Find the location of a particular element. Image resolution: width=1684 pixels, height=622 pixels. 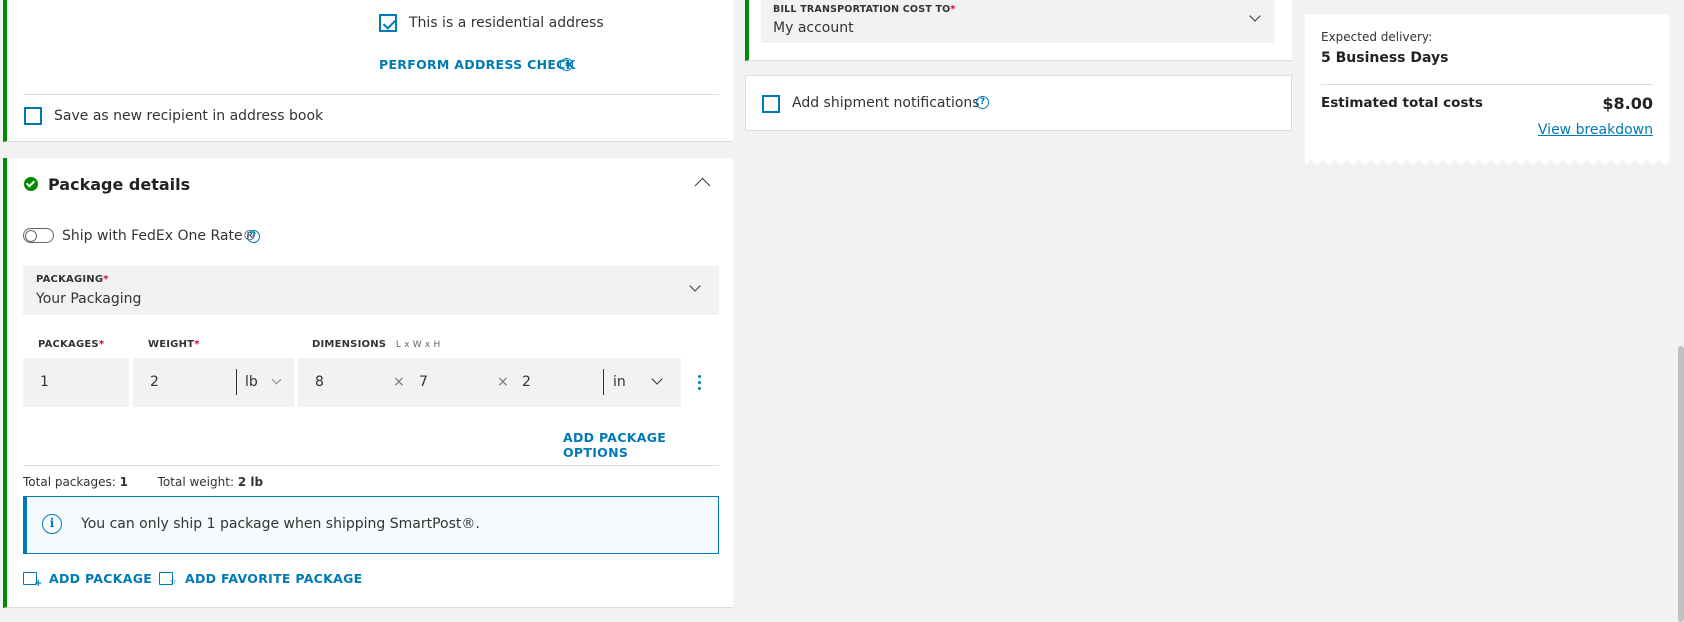

weight-unit-select: lb is located at coordinates (251, 382).